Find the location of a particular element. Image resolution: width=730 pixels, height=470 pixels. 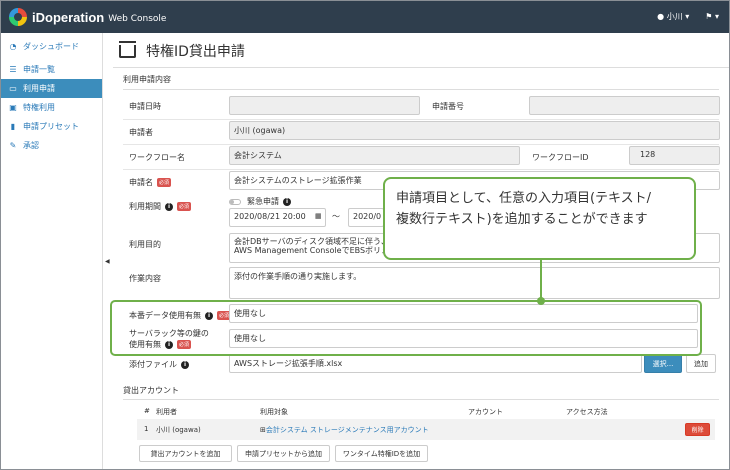

user-icon: ● is located at coordinates (661, 16).